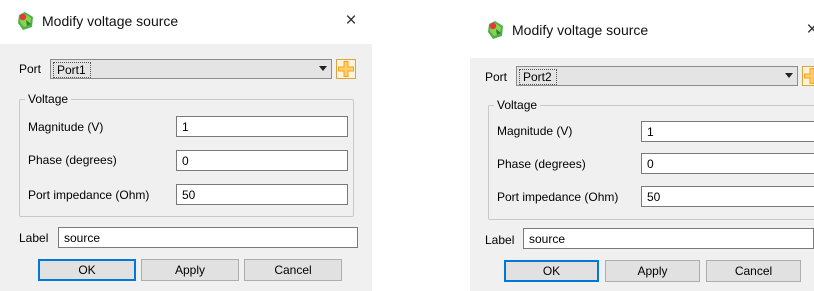 This screenshot has height=291, width=814. I want to click on port-dropdown-value: Port2, so click(538, 77).